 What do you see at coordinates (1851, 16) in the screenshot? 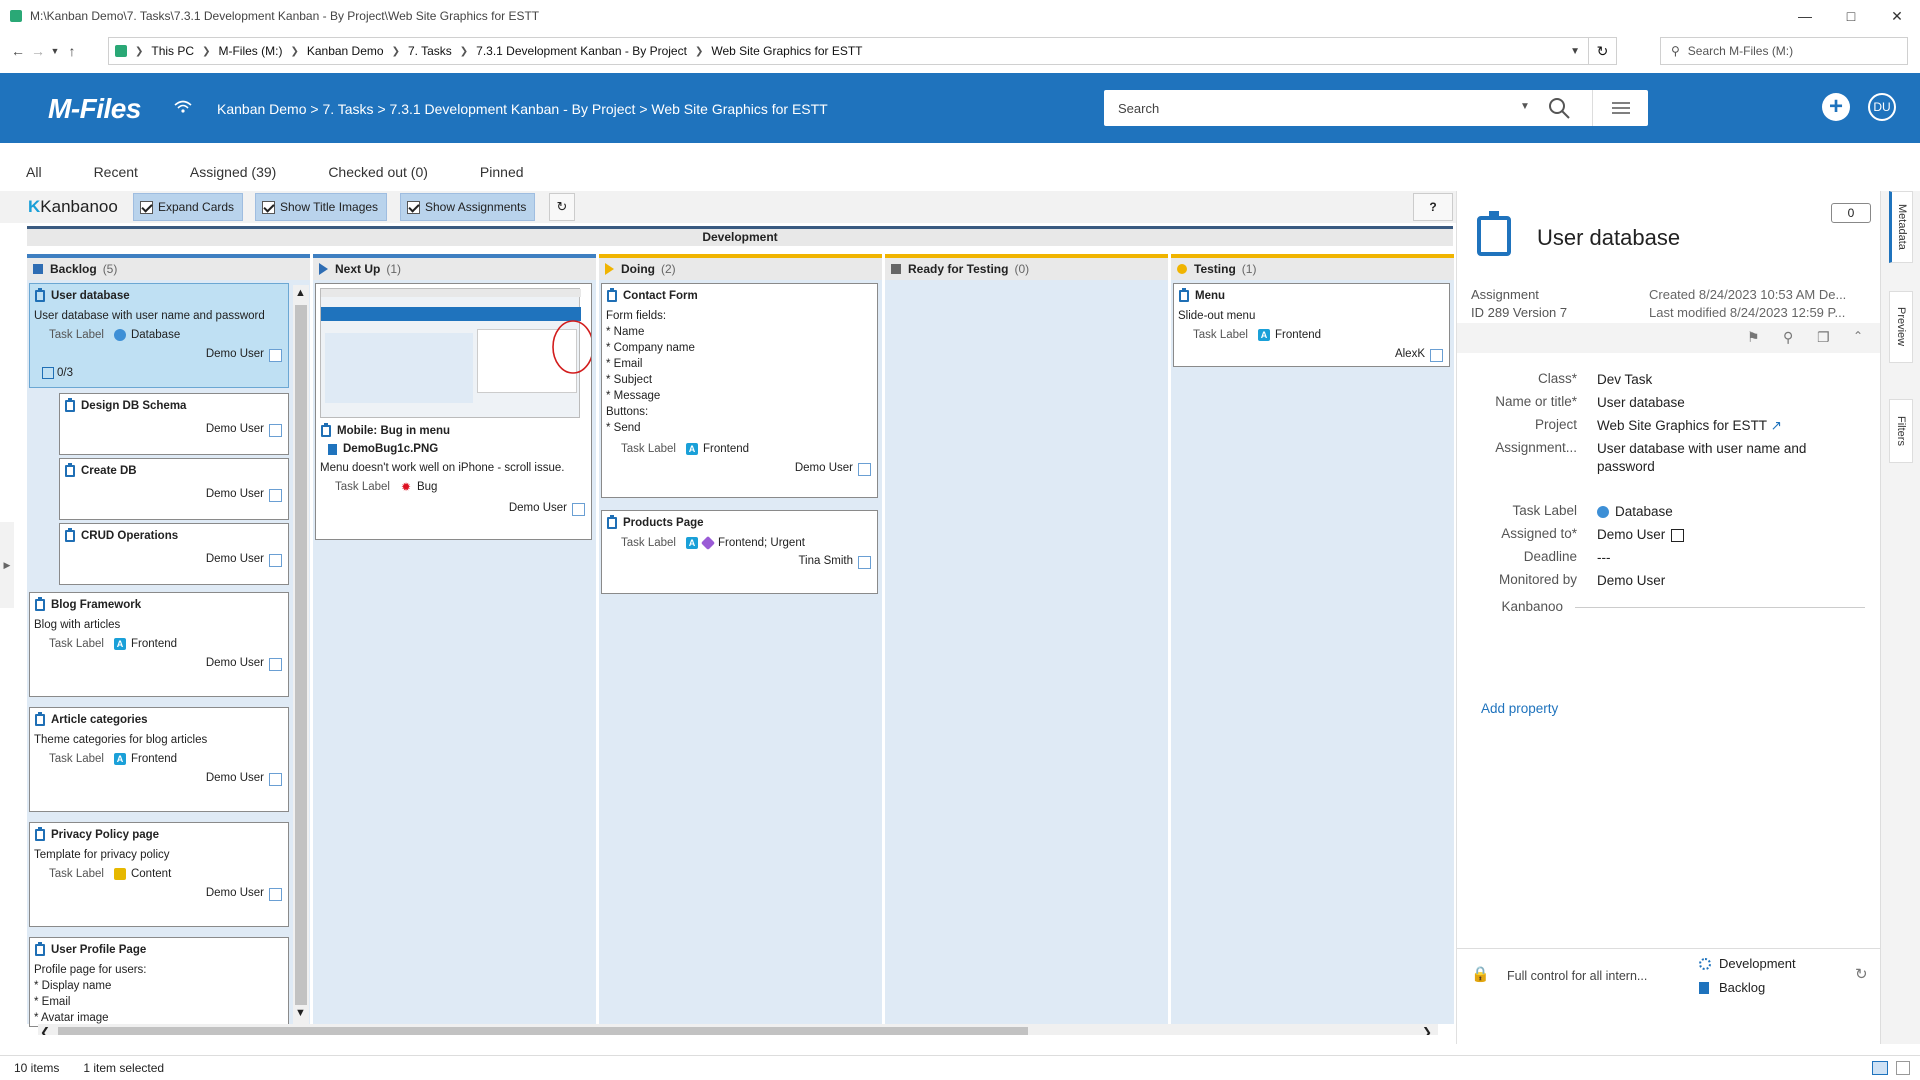
I see `maximize-button: □` at bounding box center [1851, 16].